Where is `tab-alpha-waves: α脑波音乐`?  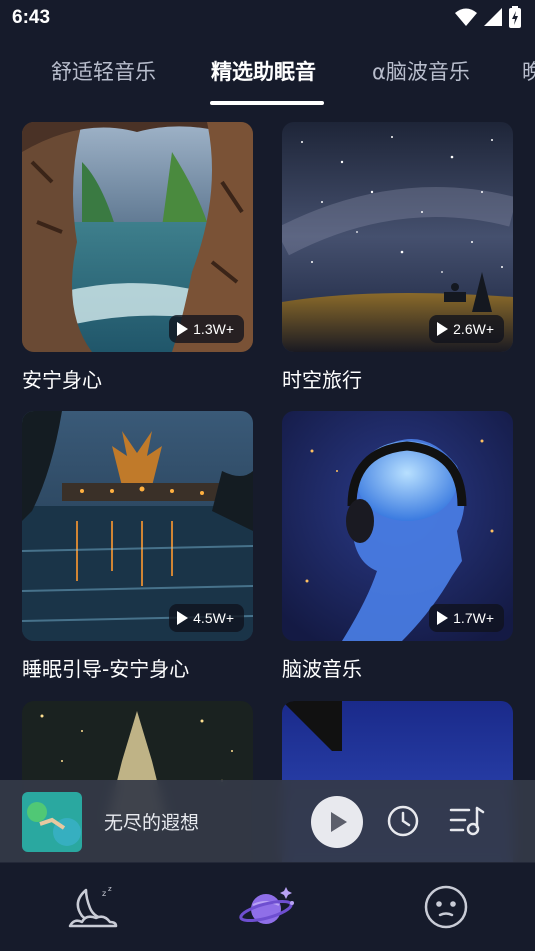
tab-alpha-waves: α脑波音乐 is located at coordinates (421, 71).